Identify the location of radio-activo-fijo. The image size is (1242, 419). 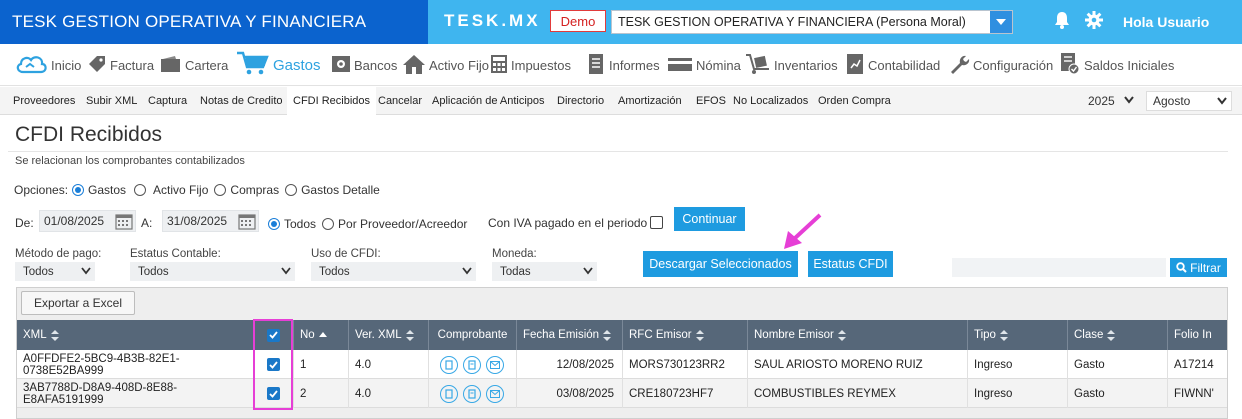
(140, 190).